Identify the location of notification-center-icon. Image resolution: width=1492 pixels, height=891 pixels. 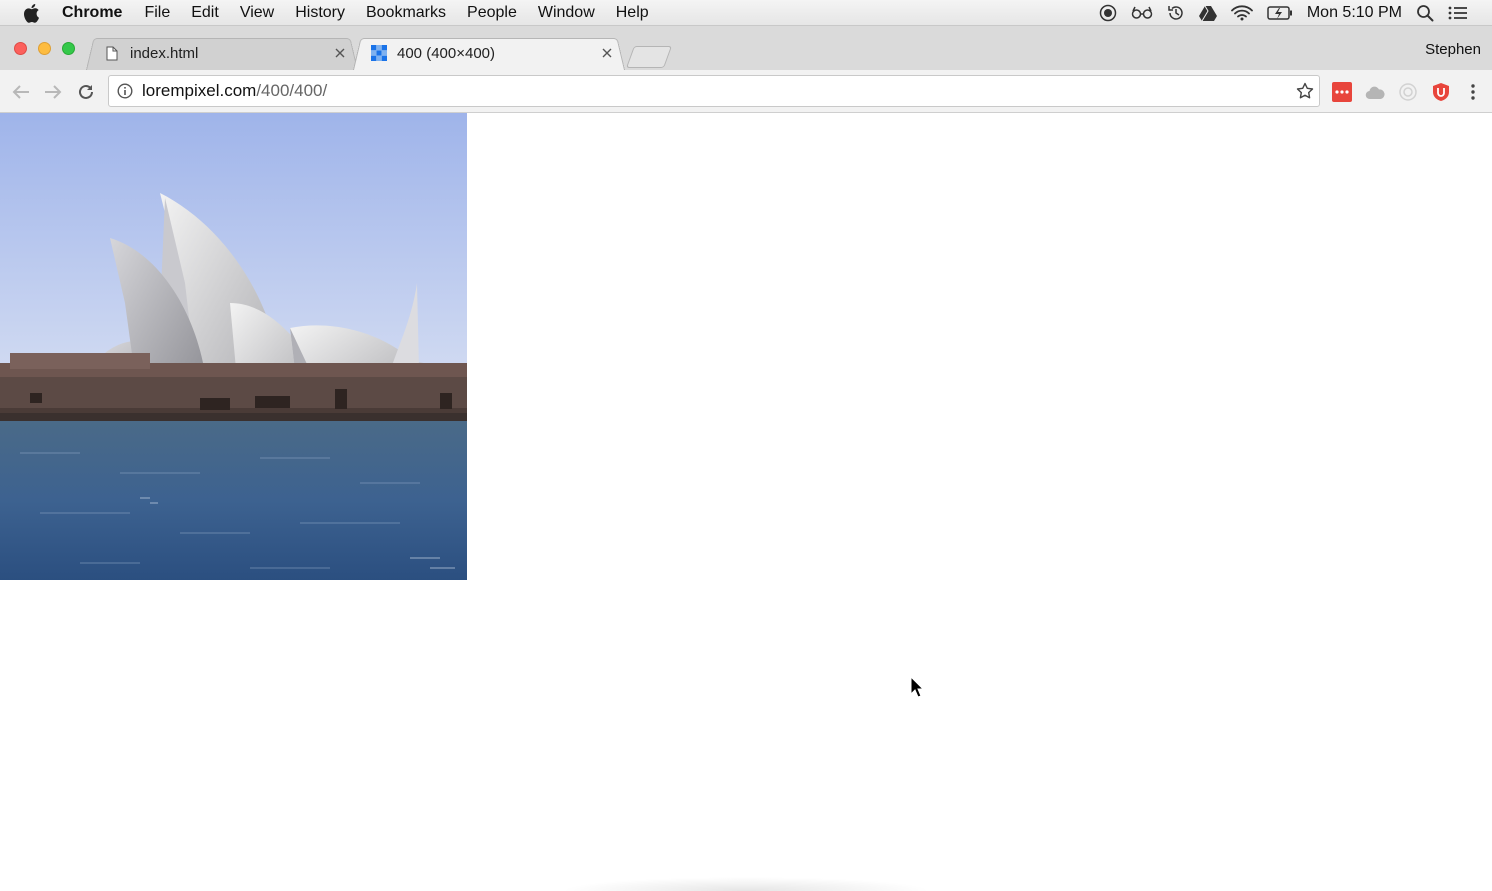
(1458, 13).